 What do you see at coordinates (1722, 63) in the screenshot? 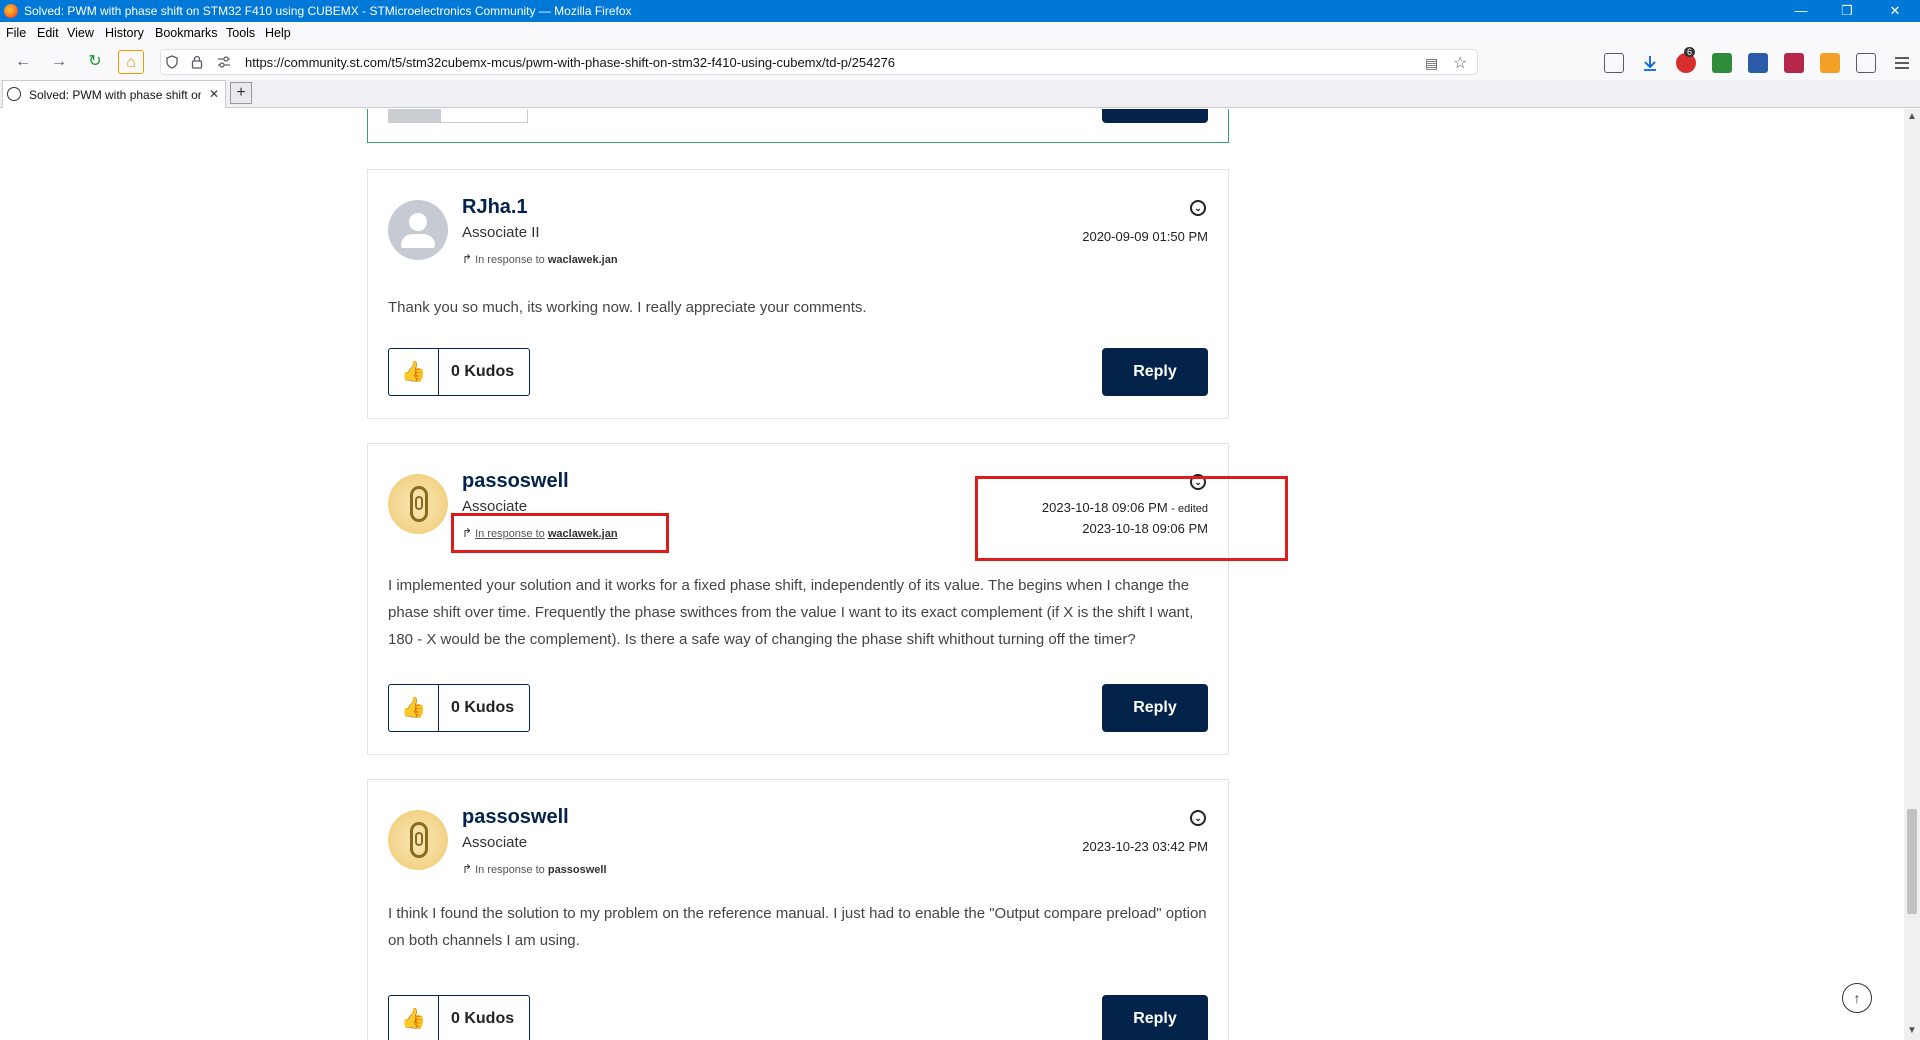
I see `extension-green-icon` at bounding box center [1722, 63].